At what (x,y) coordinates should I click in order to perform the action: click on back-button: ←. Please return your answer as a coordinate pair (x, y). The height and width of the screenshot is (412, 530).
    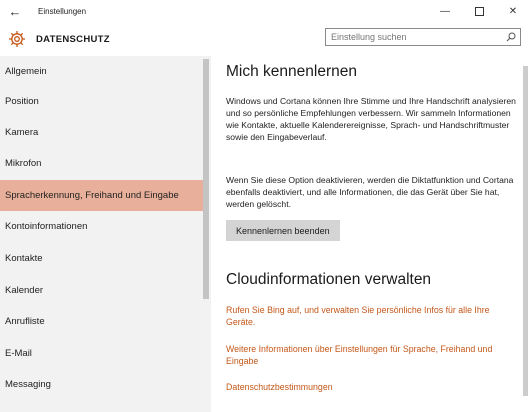
    Looking at the image, I should click on (15, 11).